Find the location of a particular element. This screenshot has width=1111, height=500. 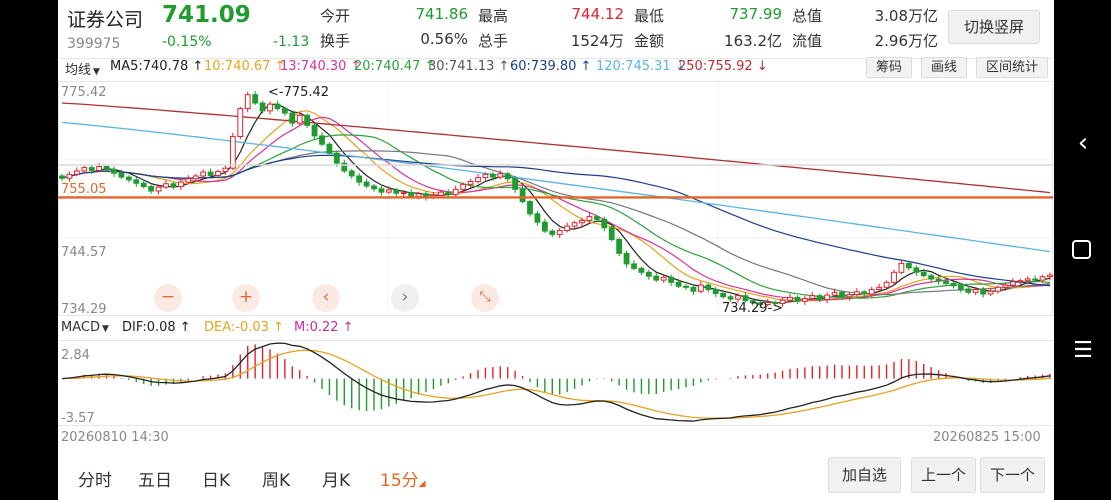

minus-icon: − is located at coordinates (168, 298).